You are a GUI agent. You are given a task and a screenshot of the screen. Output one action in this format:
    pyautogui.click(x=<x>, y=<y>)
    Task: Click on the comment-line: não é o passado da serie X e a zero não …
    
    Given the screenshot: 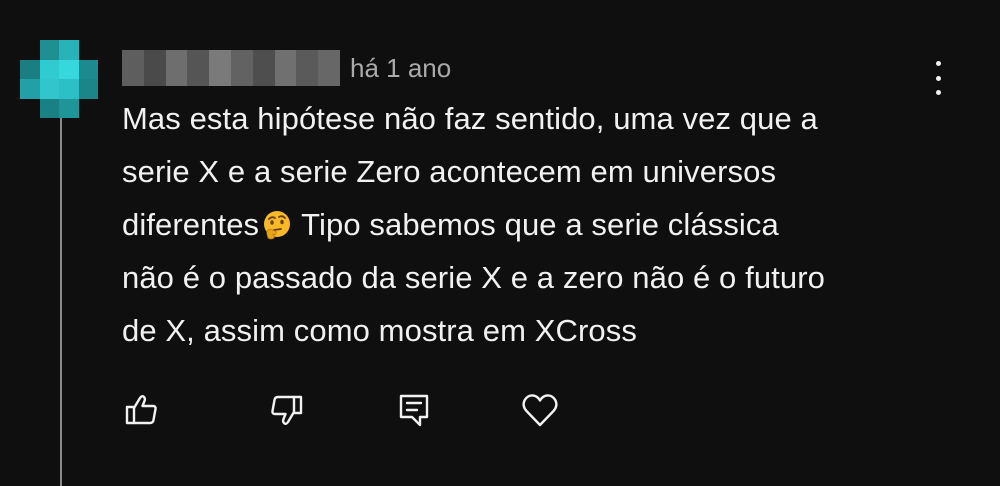 What is the action you would take?
    pyautogui.click(x=473, y=277)
    